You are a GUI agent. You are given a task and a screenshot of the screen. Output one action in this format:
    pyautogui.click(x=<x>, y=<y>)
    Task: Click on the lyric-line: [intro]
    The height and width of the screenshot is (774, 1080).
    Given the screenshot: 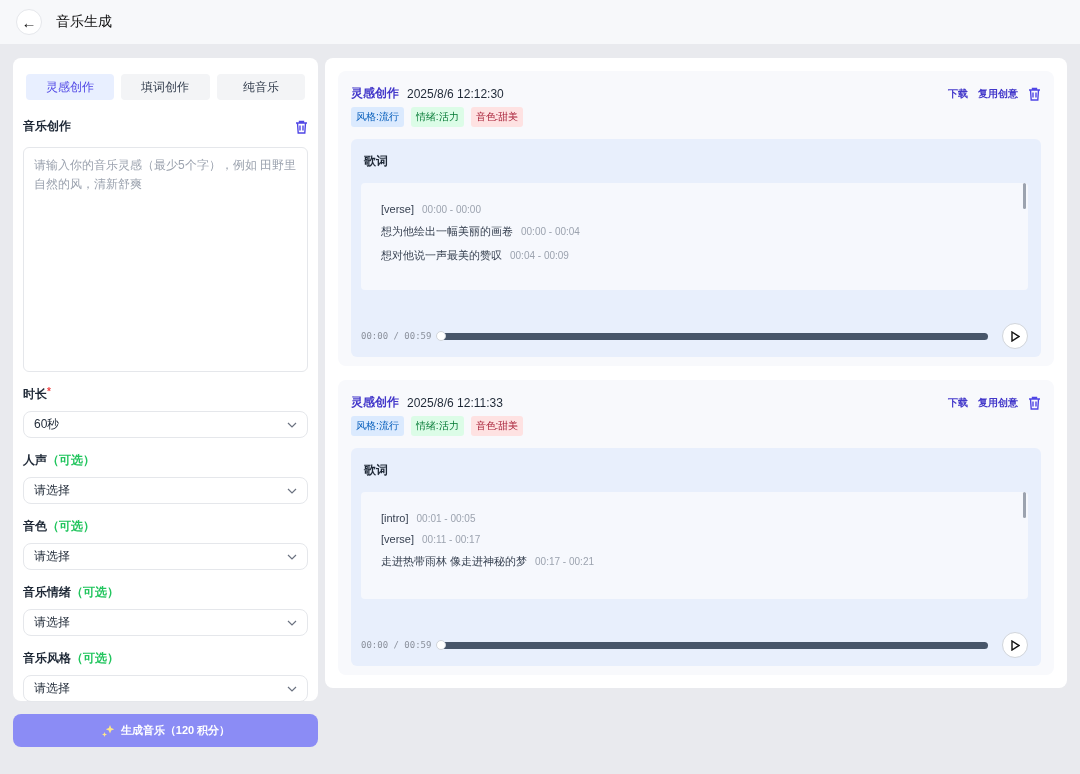 What is the action you would take?
    pyautogui.click(x=395, y=518)
    